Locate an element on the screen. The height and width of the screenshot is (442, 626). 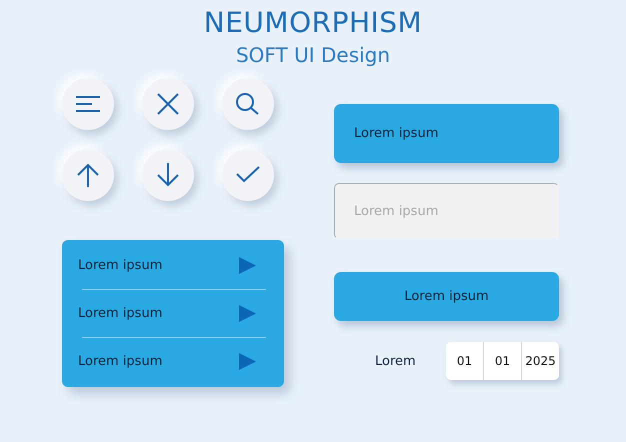
page-title: NEUMORPHISM is located at coordinates (313, 23).